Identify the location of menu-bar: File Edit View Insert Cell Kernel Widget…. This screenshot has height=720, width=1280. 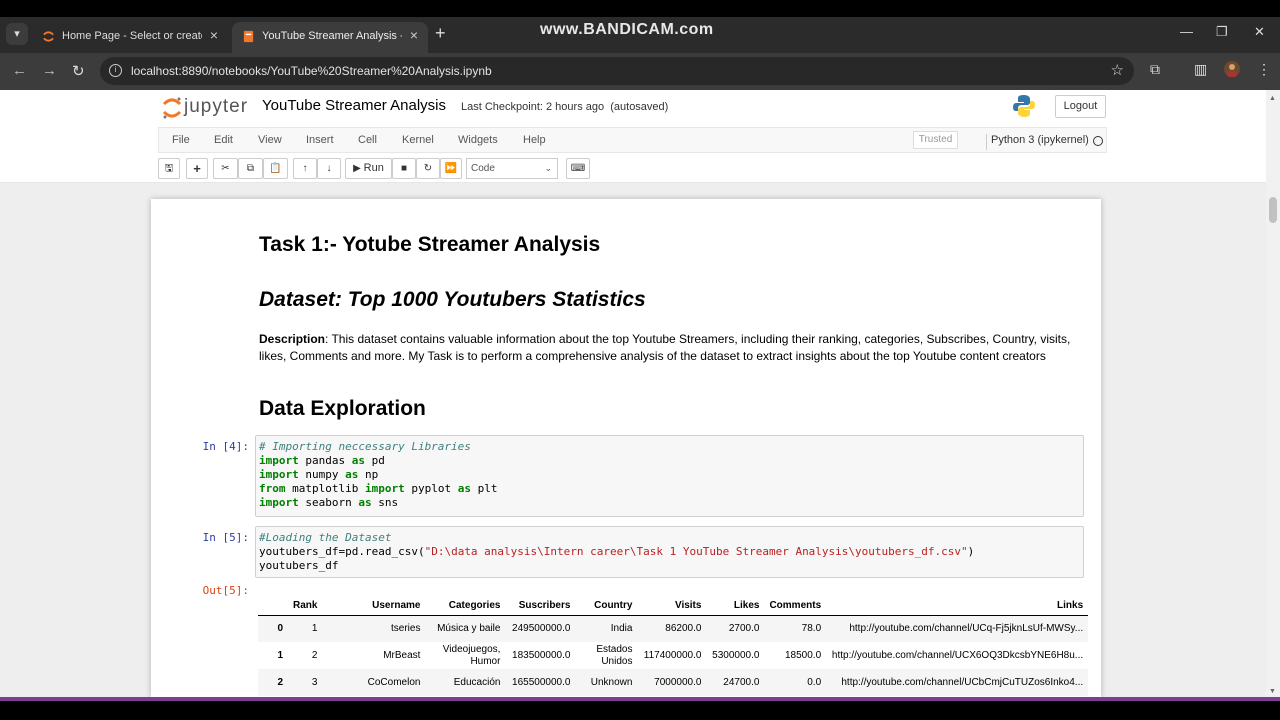
(632, 140).